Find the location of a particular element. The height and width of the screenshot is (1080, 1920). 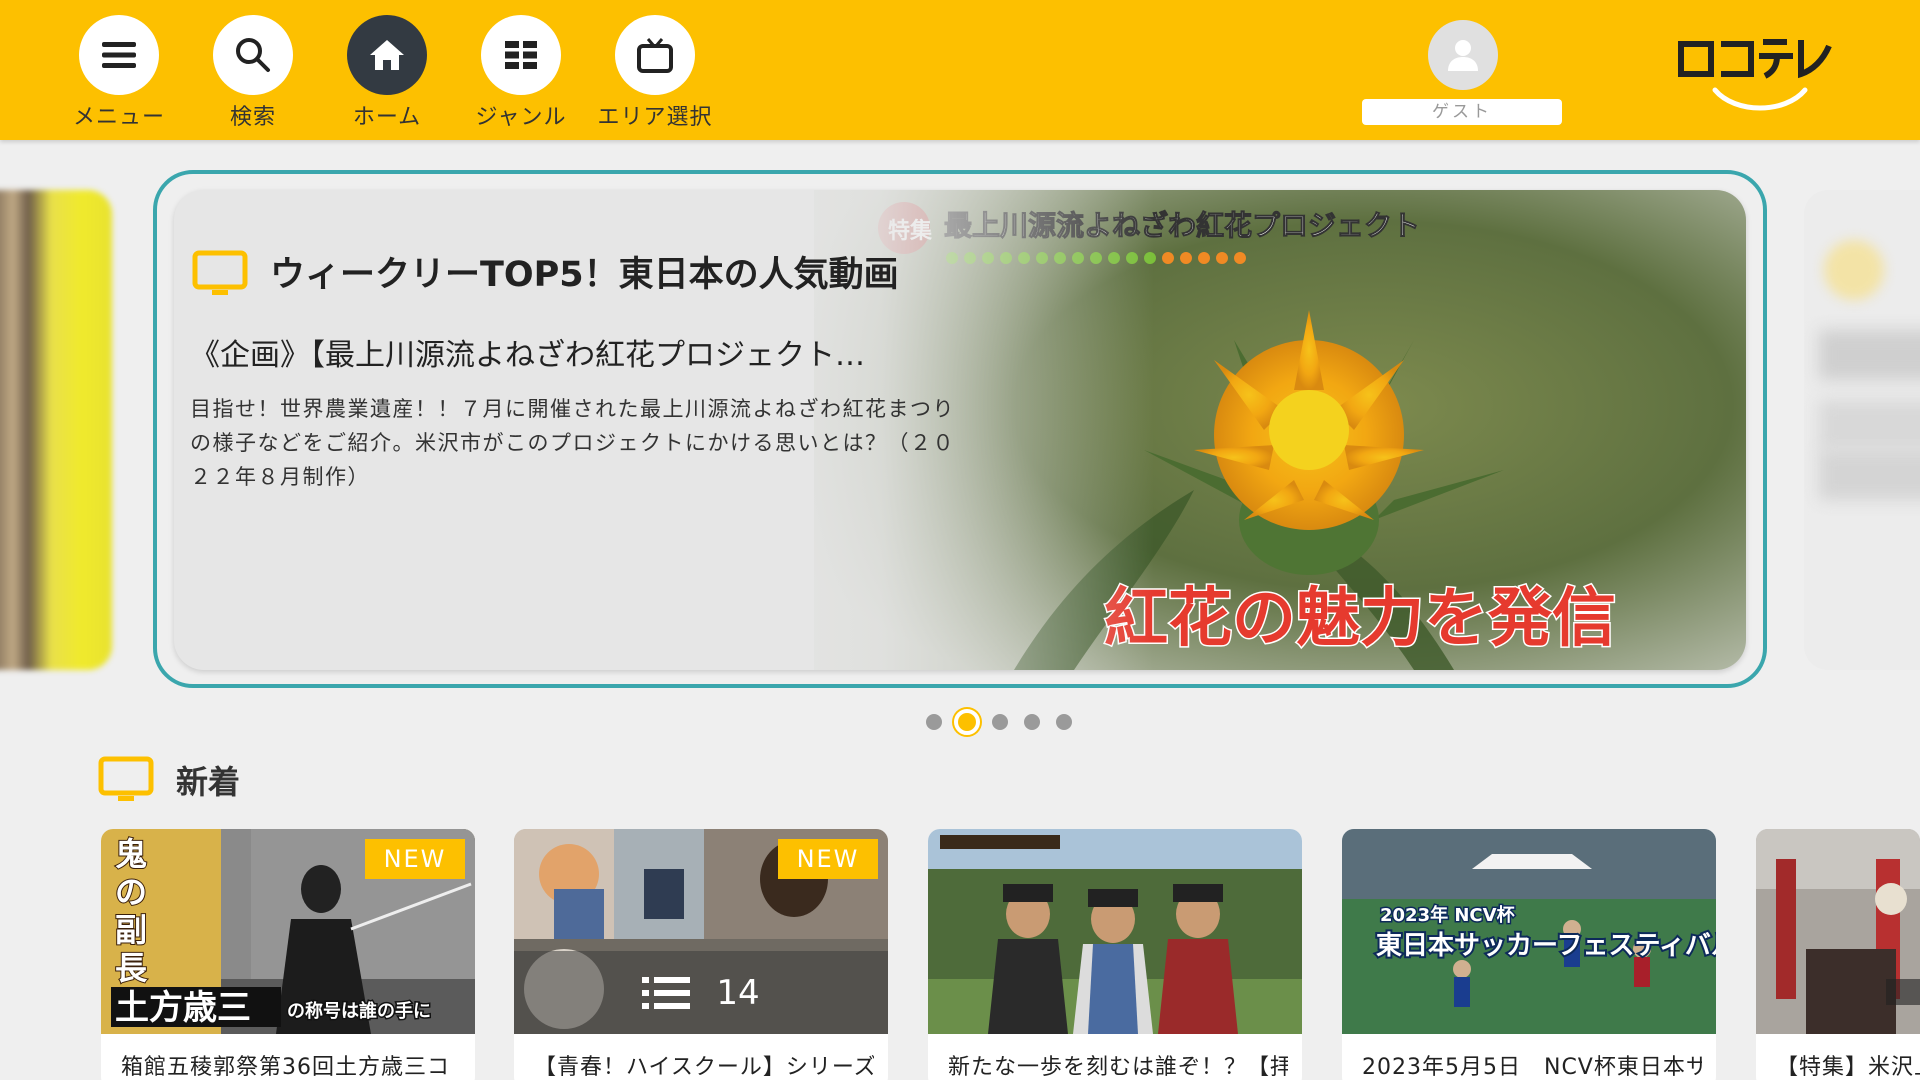

home-icon is located at coordinates (387, 55).